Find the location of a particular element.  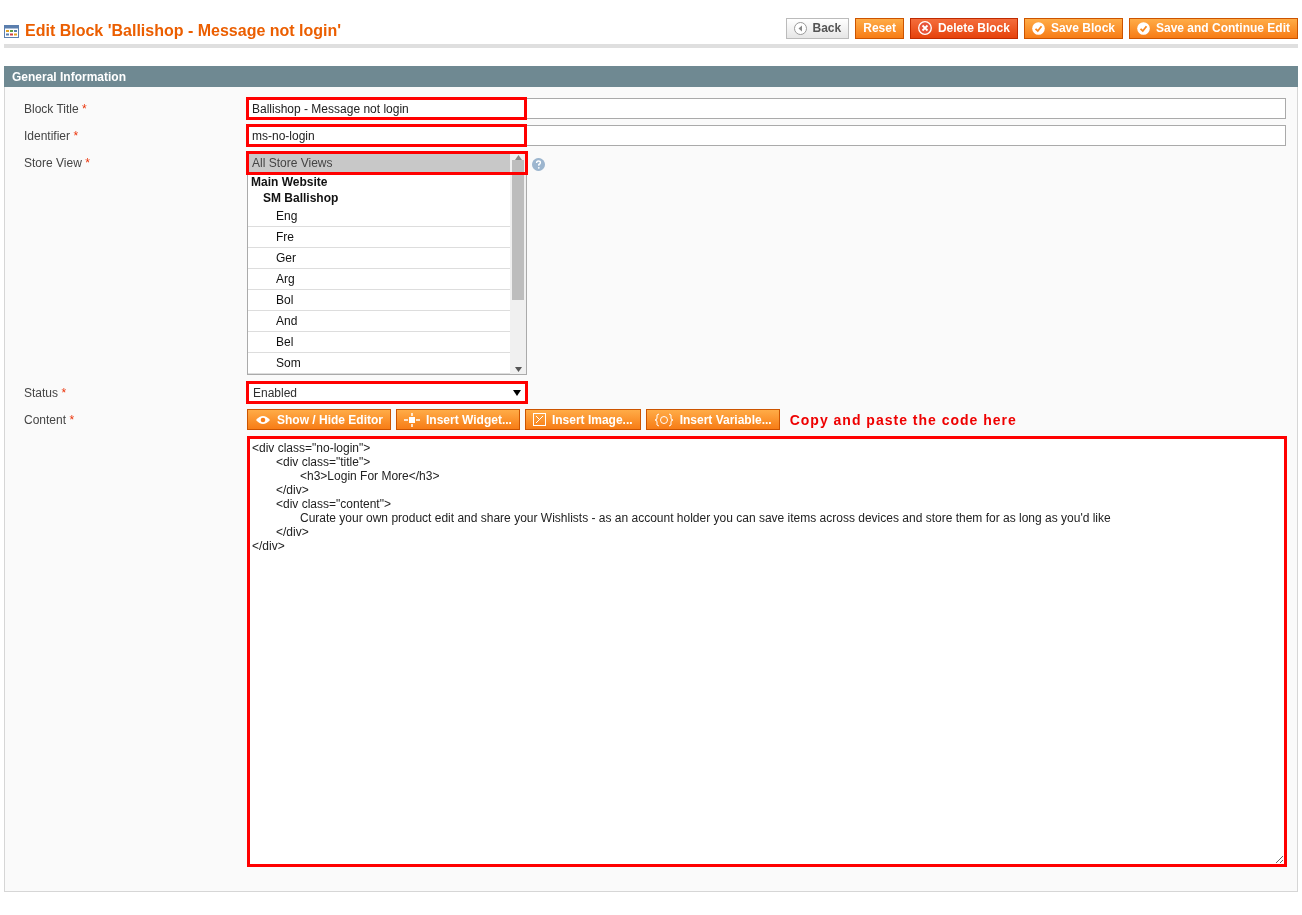

section-header: General Information is located at coordinates (651, 76).